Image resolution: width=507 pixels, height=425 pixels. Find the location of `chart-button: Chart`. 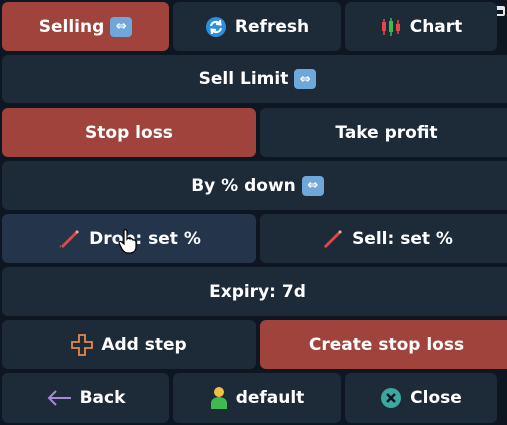

chart-button: Chart is located at coordinates (421, 26).